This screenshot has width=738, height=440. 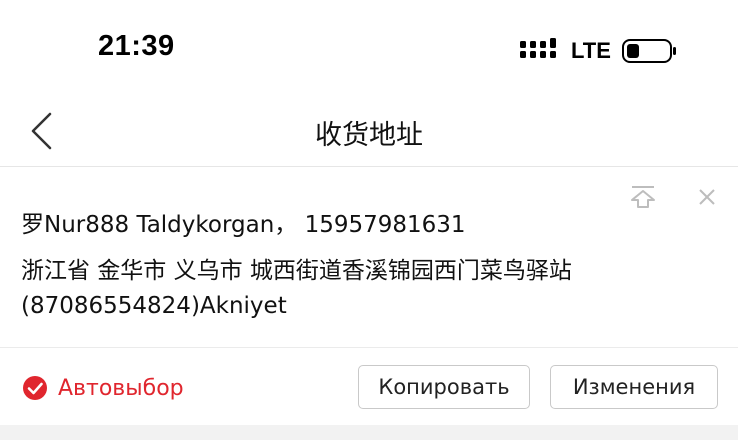 What do you see at coordinates (369, 166) in the screenshot?
I see `nav-divider` at bounding box center [369, 166].